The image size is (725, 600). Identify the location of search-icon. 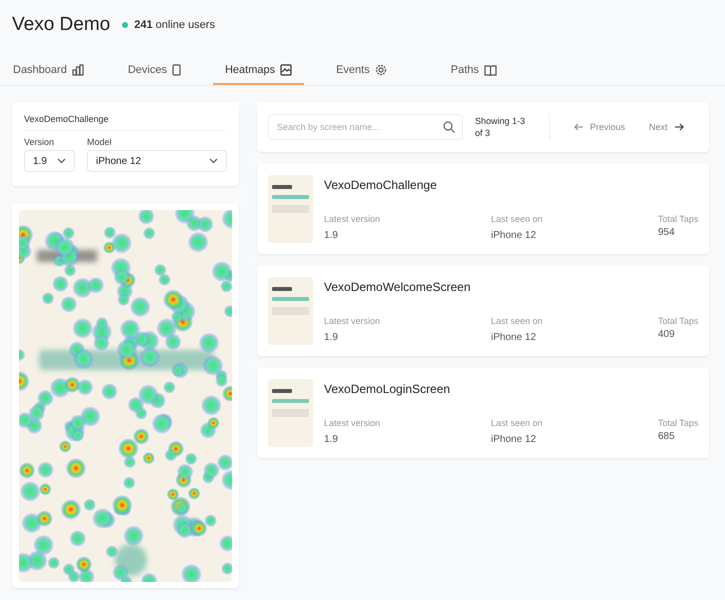
(449, 127).